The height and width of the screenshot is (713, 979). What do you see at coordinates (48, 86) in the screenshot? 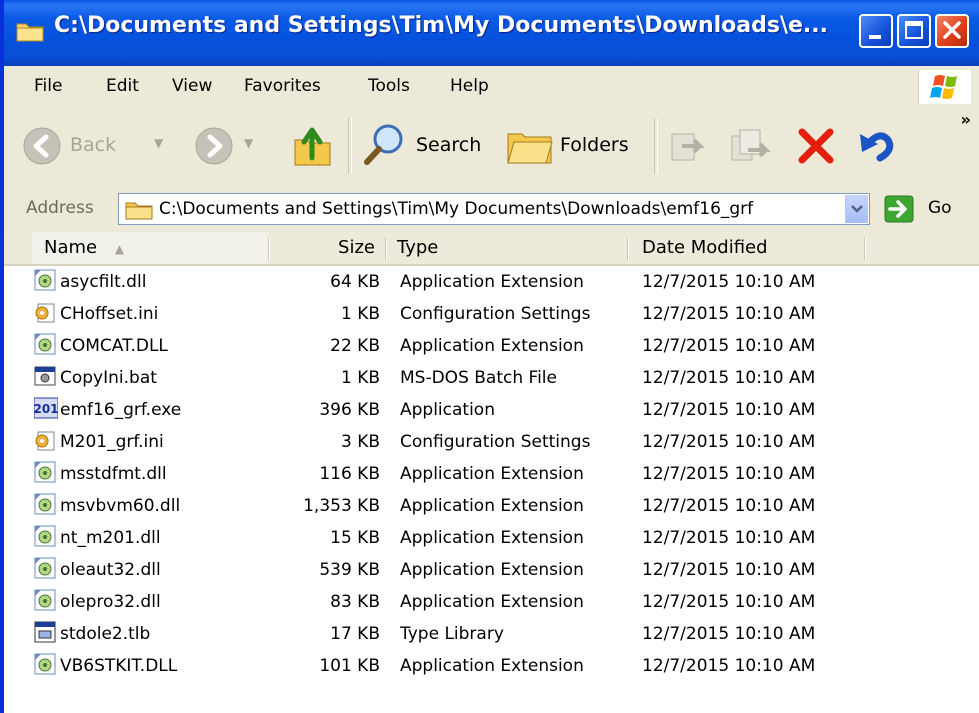
I see `menu-file: File` at bounding box center [48, 86].